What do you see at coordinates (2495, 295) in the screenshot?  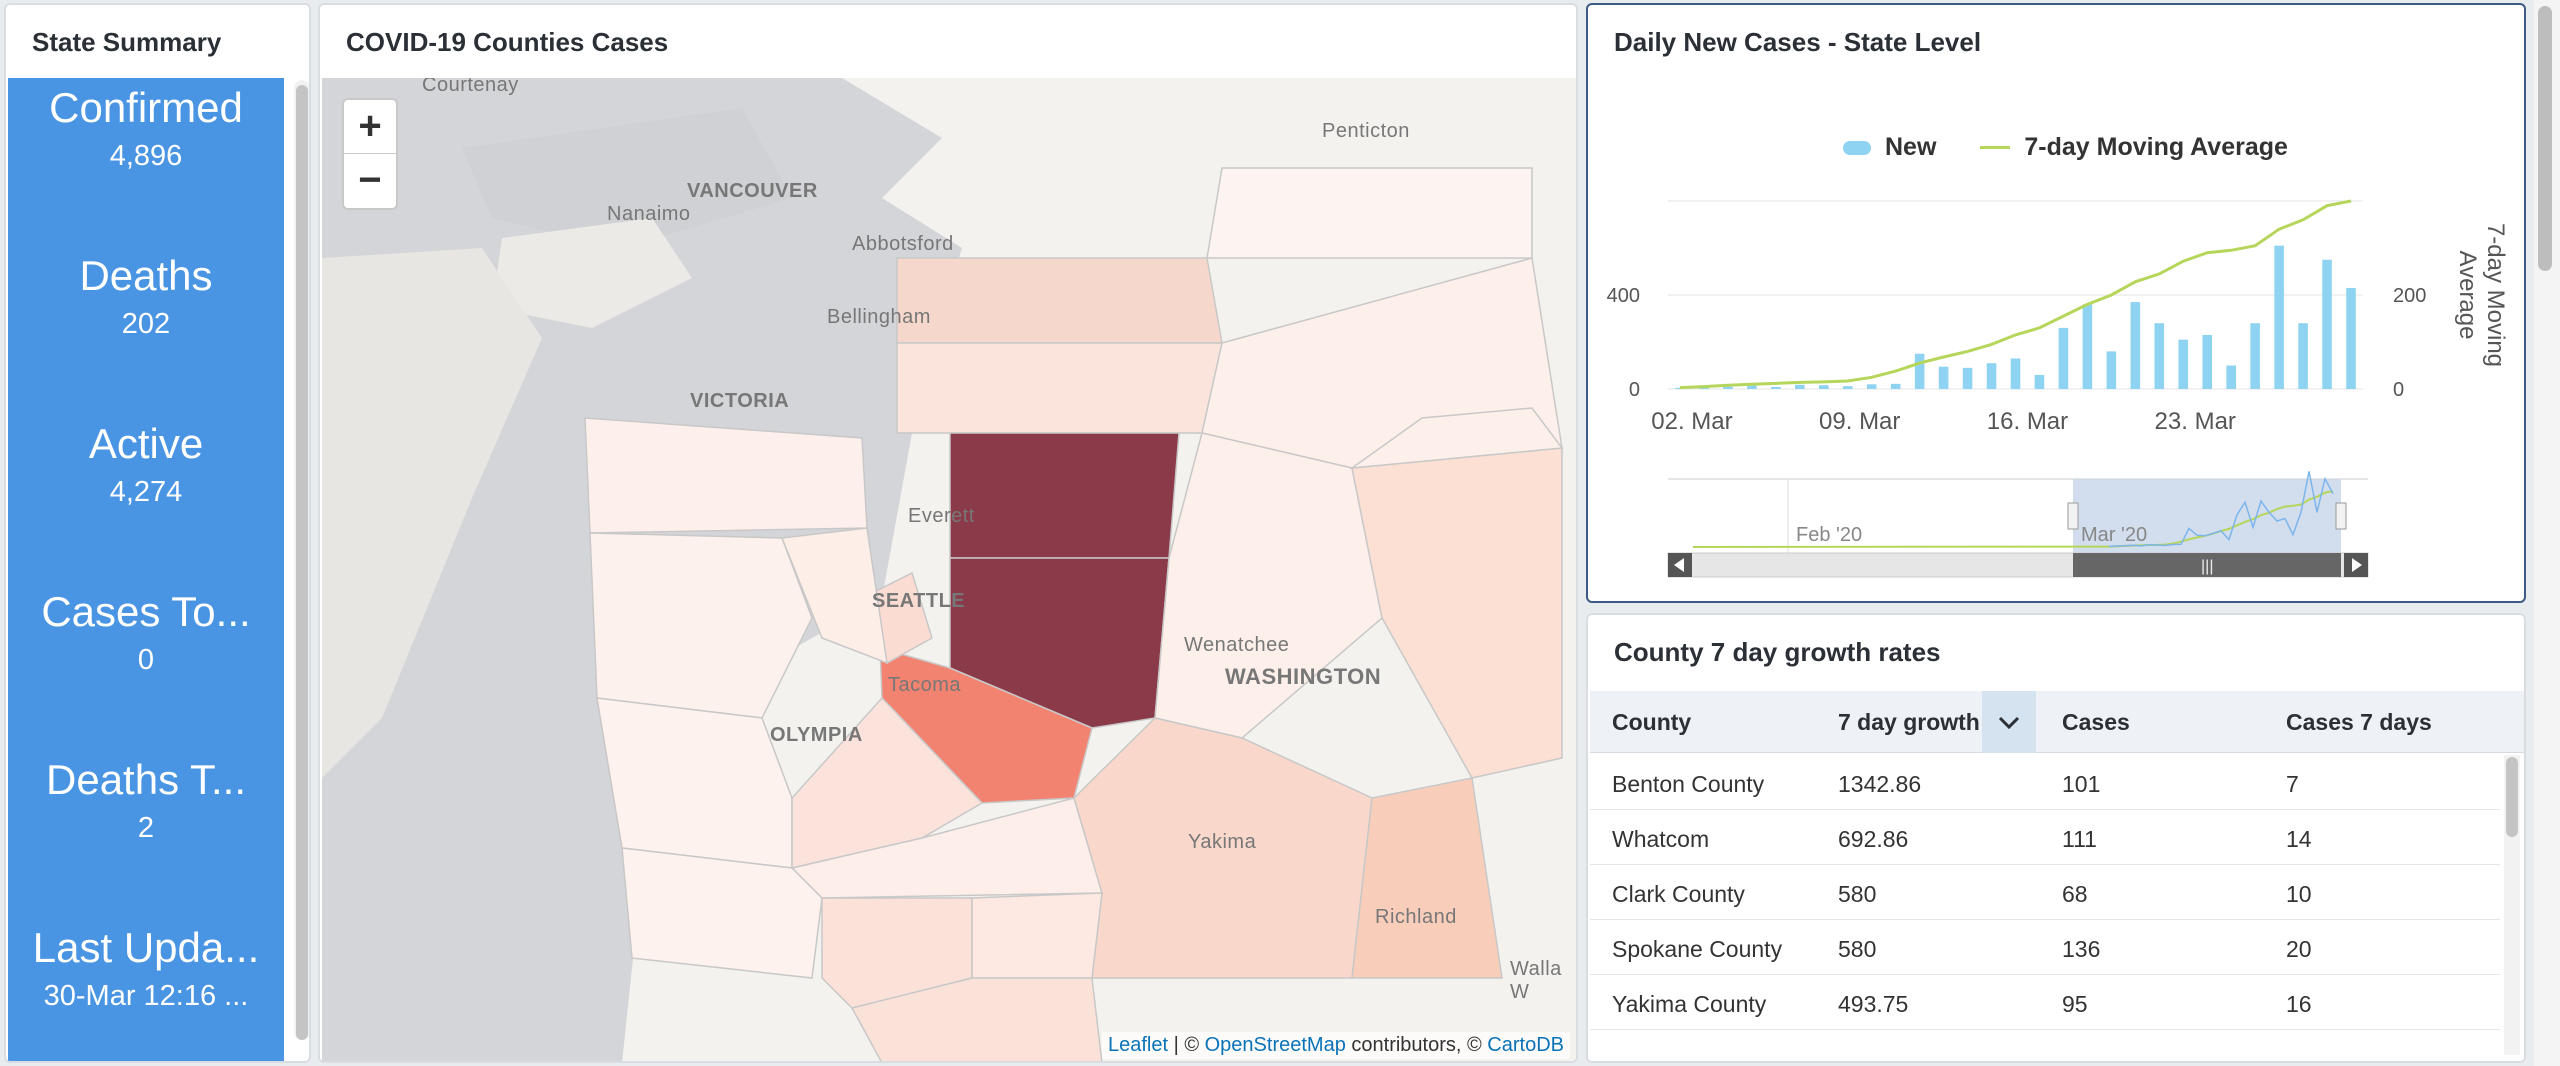 I see `y-right-axis-title: 7-day Moving` at bounding box center [2495, 295].